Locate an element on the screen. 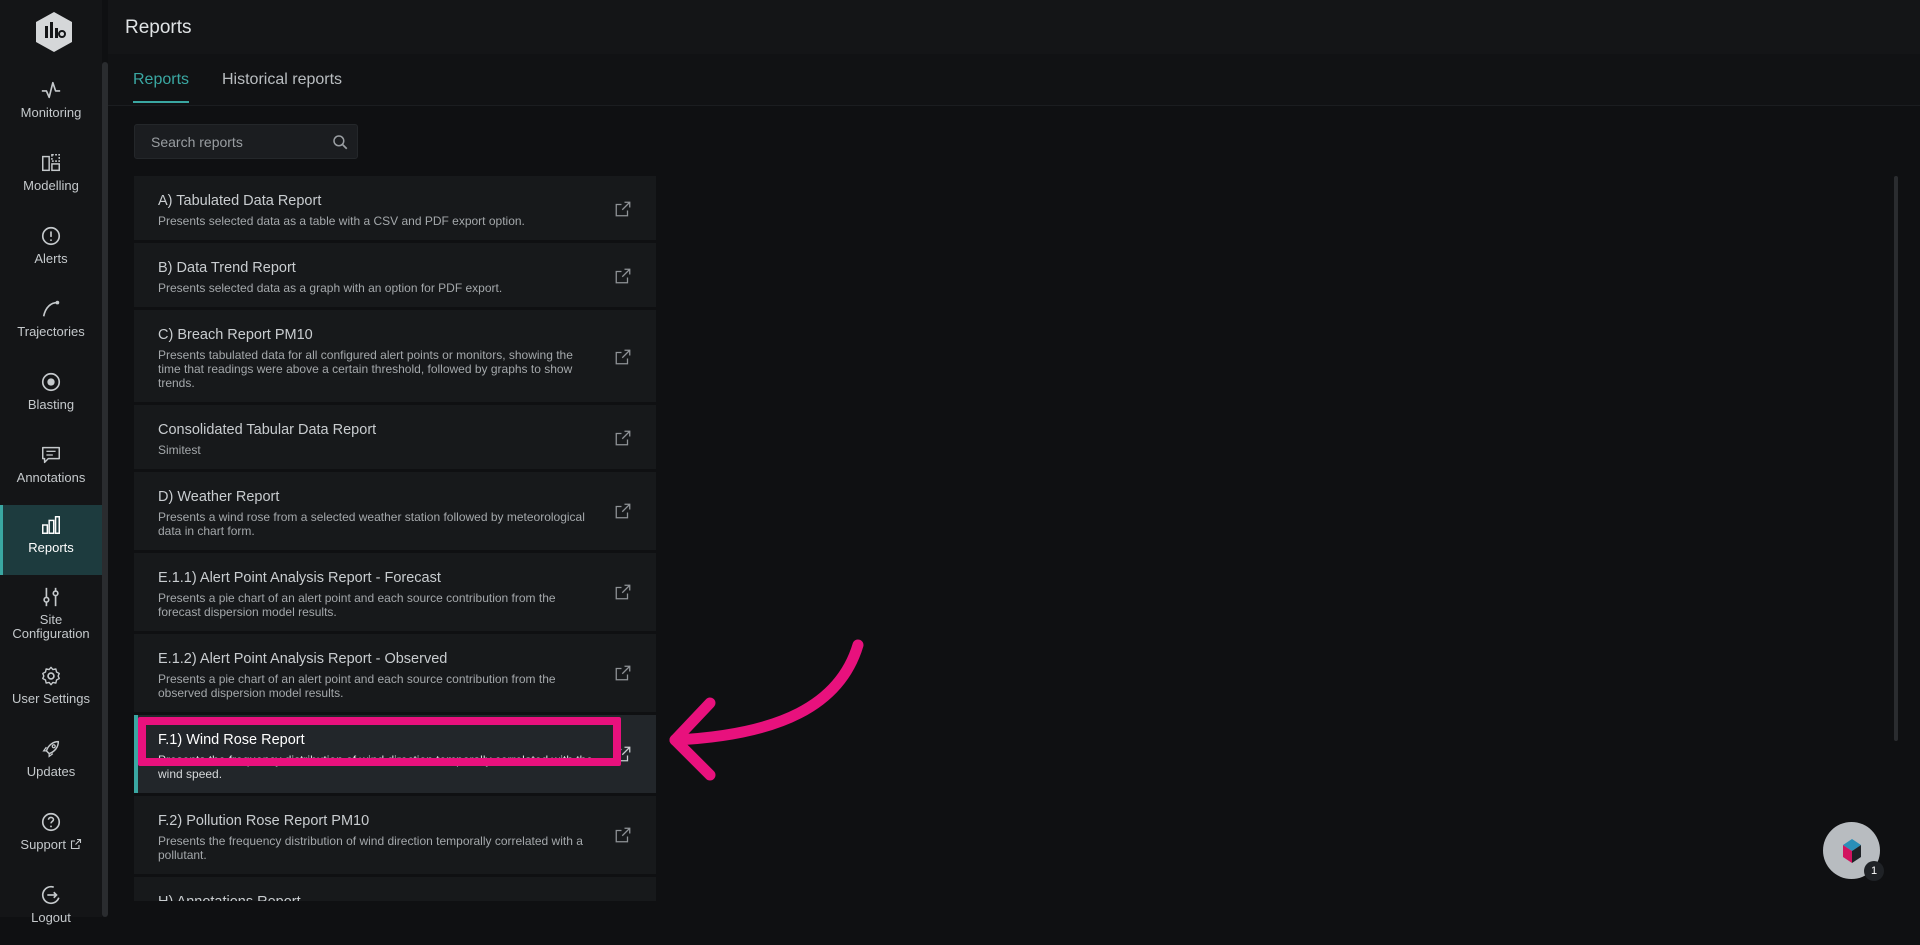 The width and height of the screenshot is (1920, 945). annotation-highlight-box is located at coordinates (379, 741).